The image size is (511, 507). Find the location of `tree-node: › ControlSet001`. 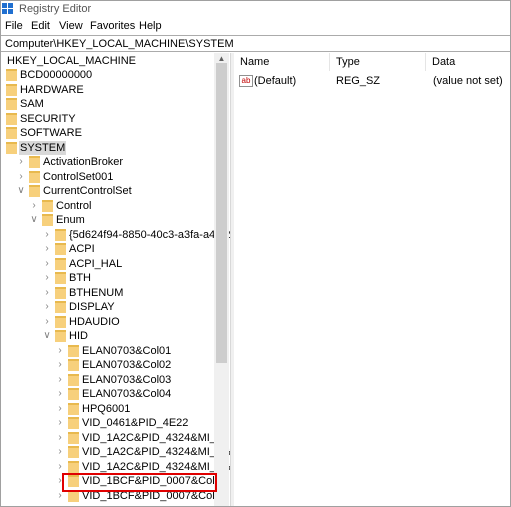

tree-node: › ControlSet001 is located at coordinates (115, 177).